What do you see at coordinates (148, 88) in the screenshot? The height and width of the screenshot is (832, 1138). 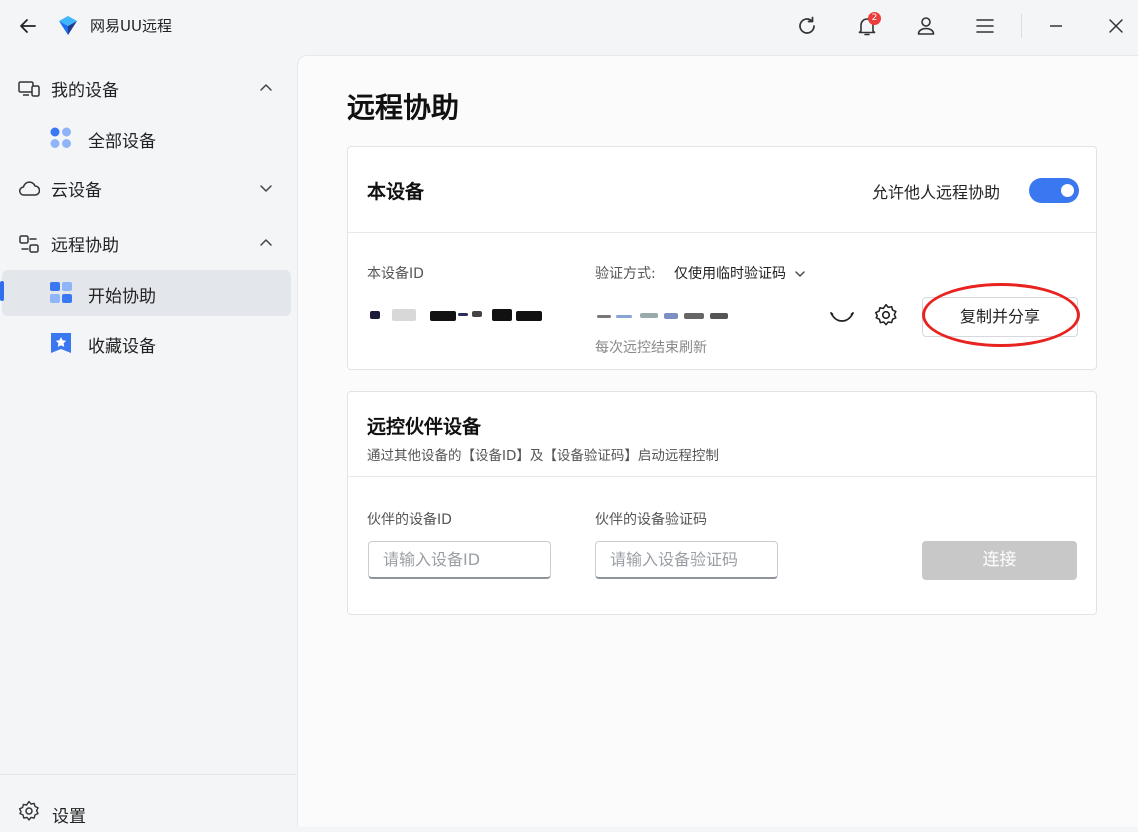 I see `sidebar-item-my-devices: 我的设备` at bounding box center [148, 88].